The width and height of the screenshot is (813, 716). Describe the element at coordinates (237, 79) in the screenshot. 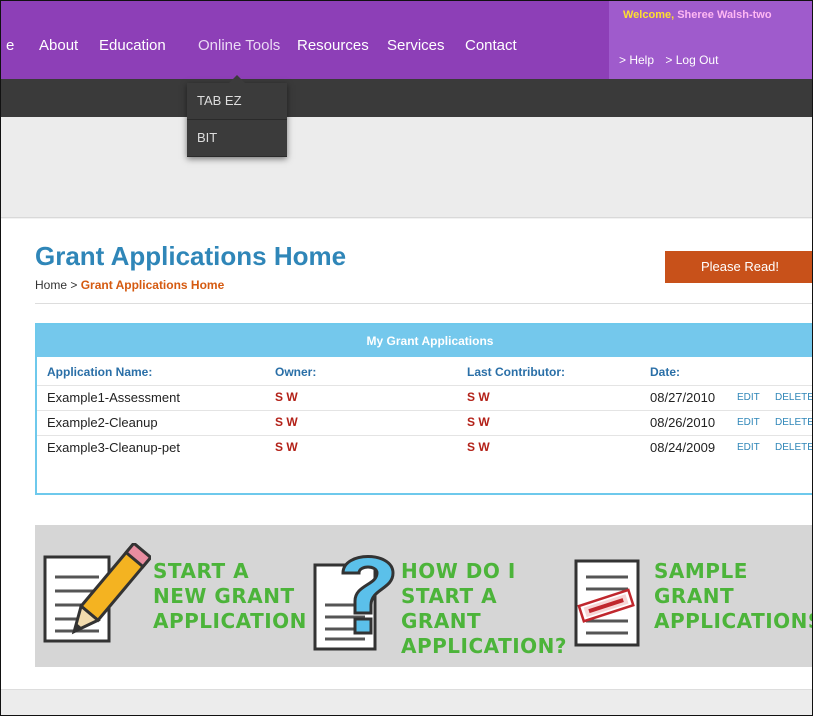

I see `dropdown-pointer` at that location.